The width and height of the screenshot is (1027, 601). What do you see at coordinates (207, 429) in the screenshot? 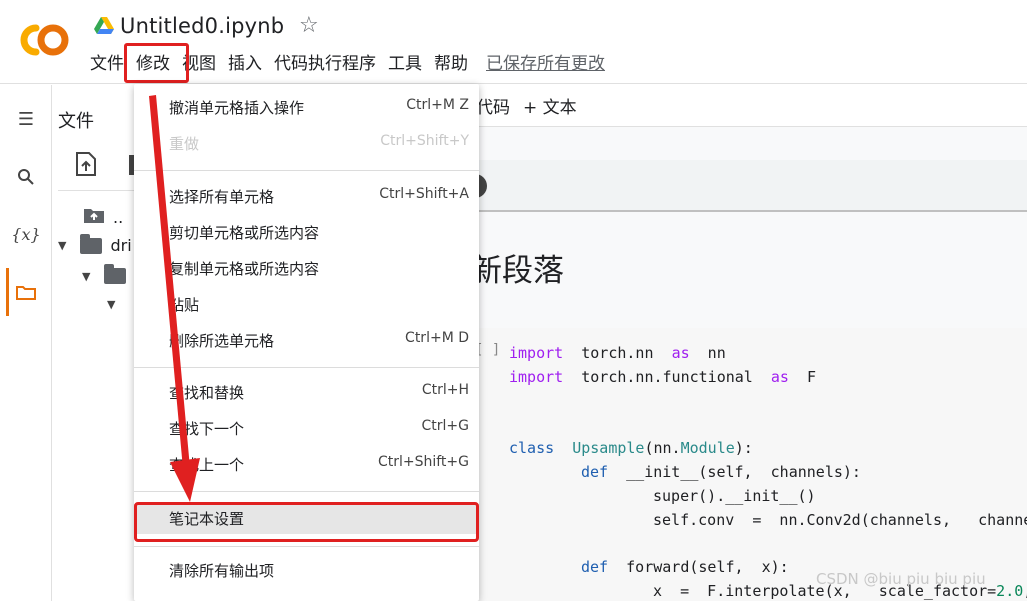
I see `menu-item-label: 查找下一个` at bounding box center [207, 429].